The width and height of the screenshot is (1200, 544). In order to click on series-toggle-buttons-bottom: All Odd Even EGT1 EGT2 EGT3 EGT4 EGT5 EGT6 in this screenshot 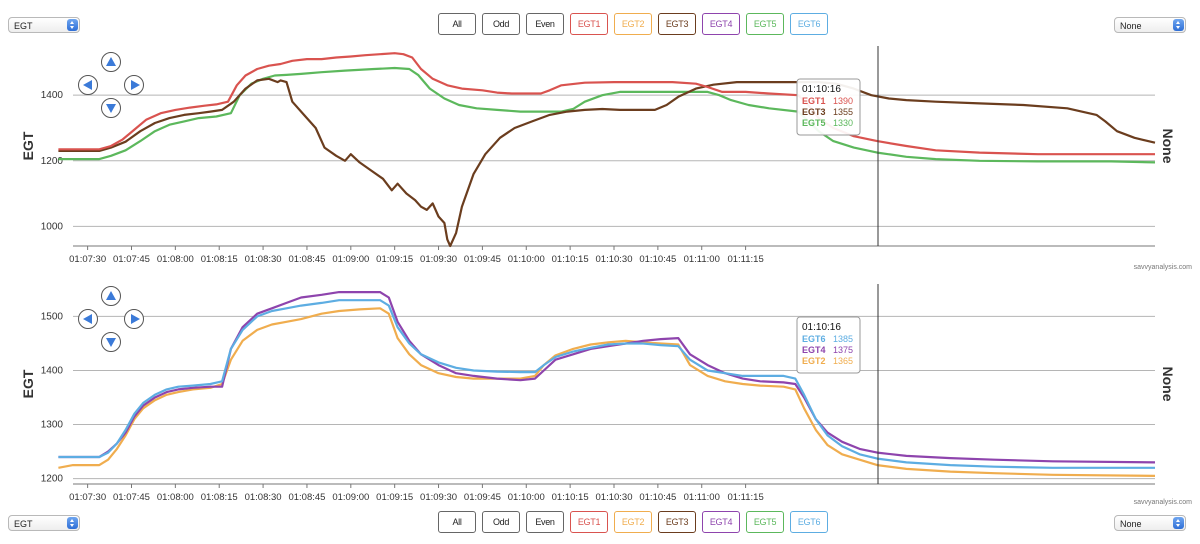, I will do `click(633, 522)`.